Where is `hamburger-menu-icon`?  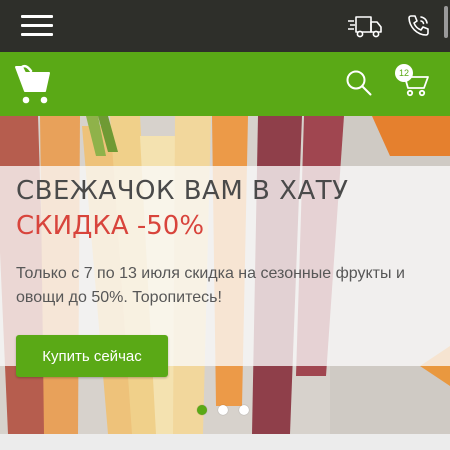 hamburger-menu-icon is located at coordinates (37, 26).